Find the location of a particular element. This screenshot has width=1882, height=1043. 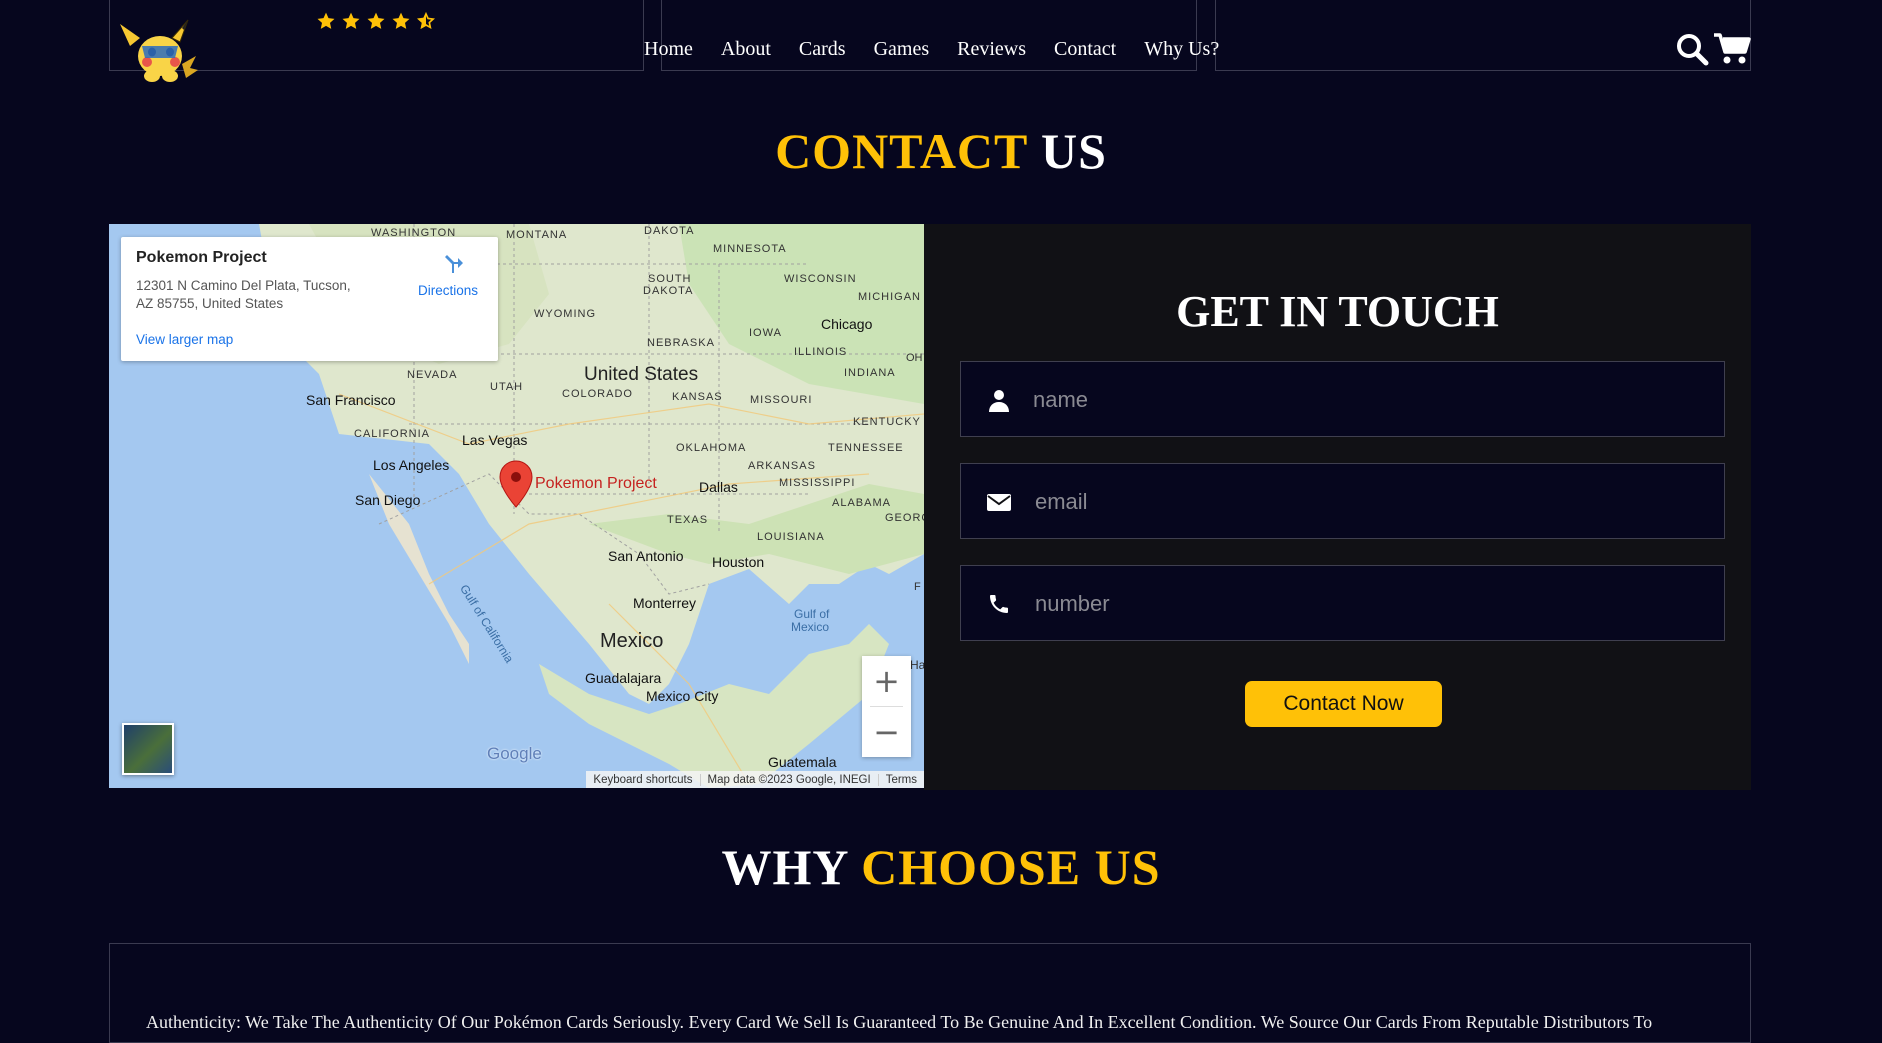

cart-icon is located at coordinates (1732, 49).